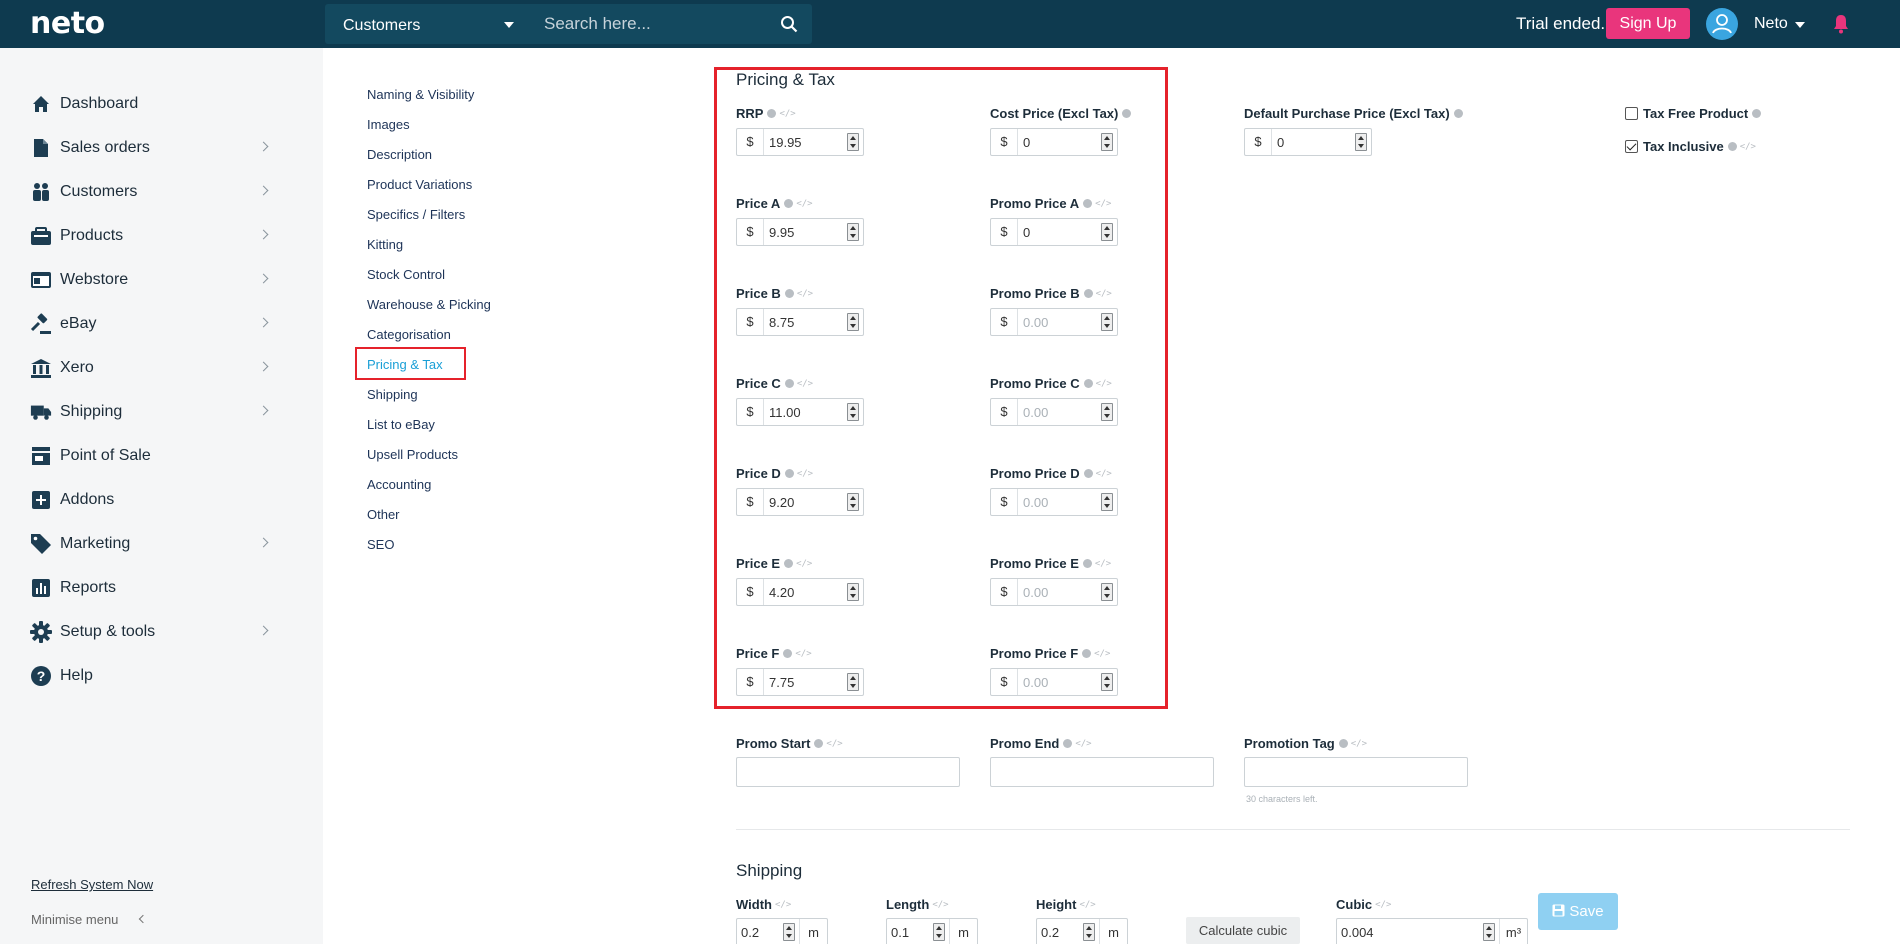 The height and width of the screenshot is (944, 1900). I want to click on price-e-input, so click(804, 592).